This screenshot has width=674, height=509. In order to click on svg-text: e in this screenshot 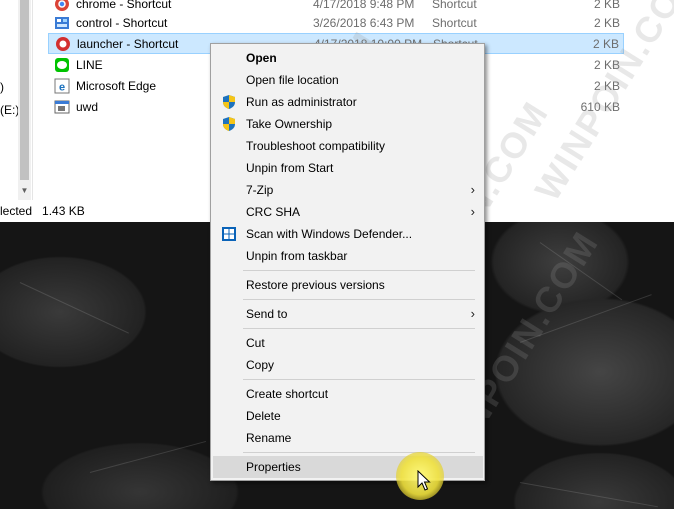, I will do `click(62, 87)`.